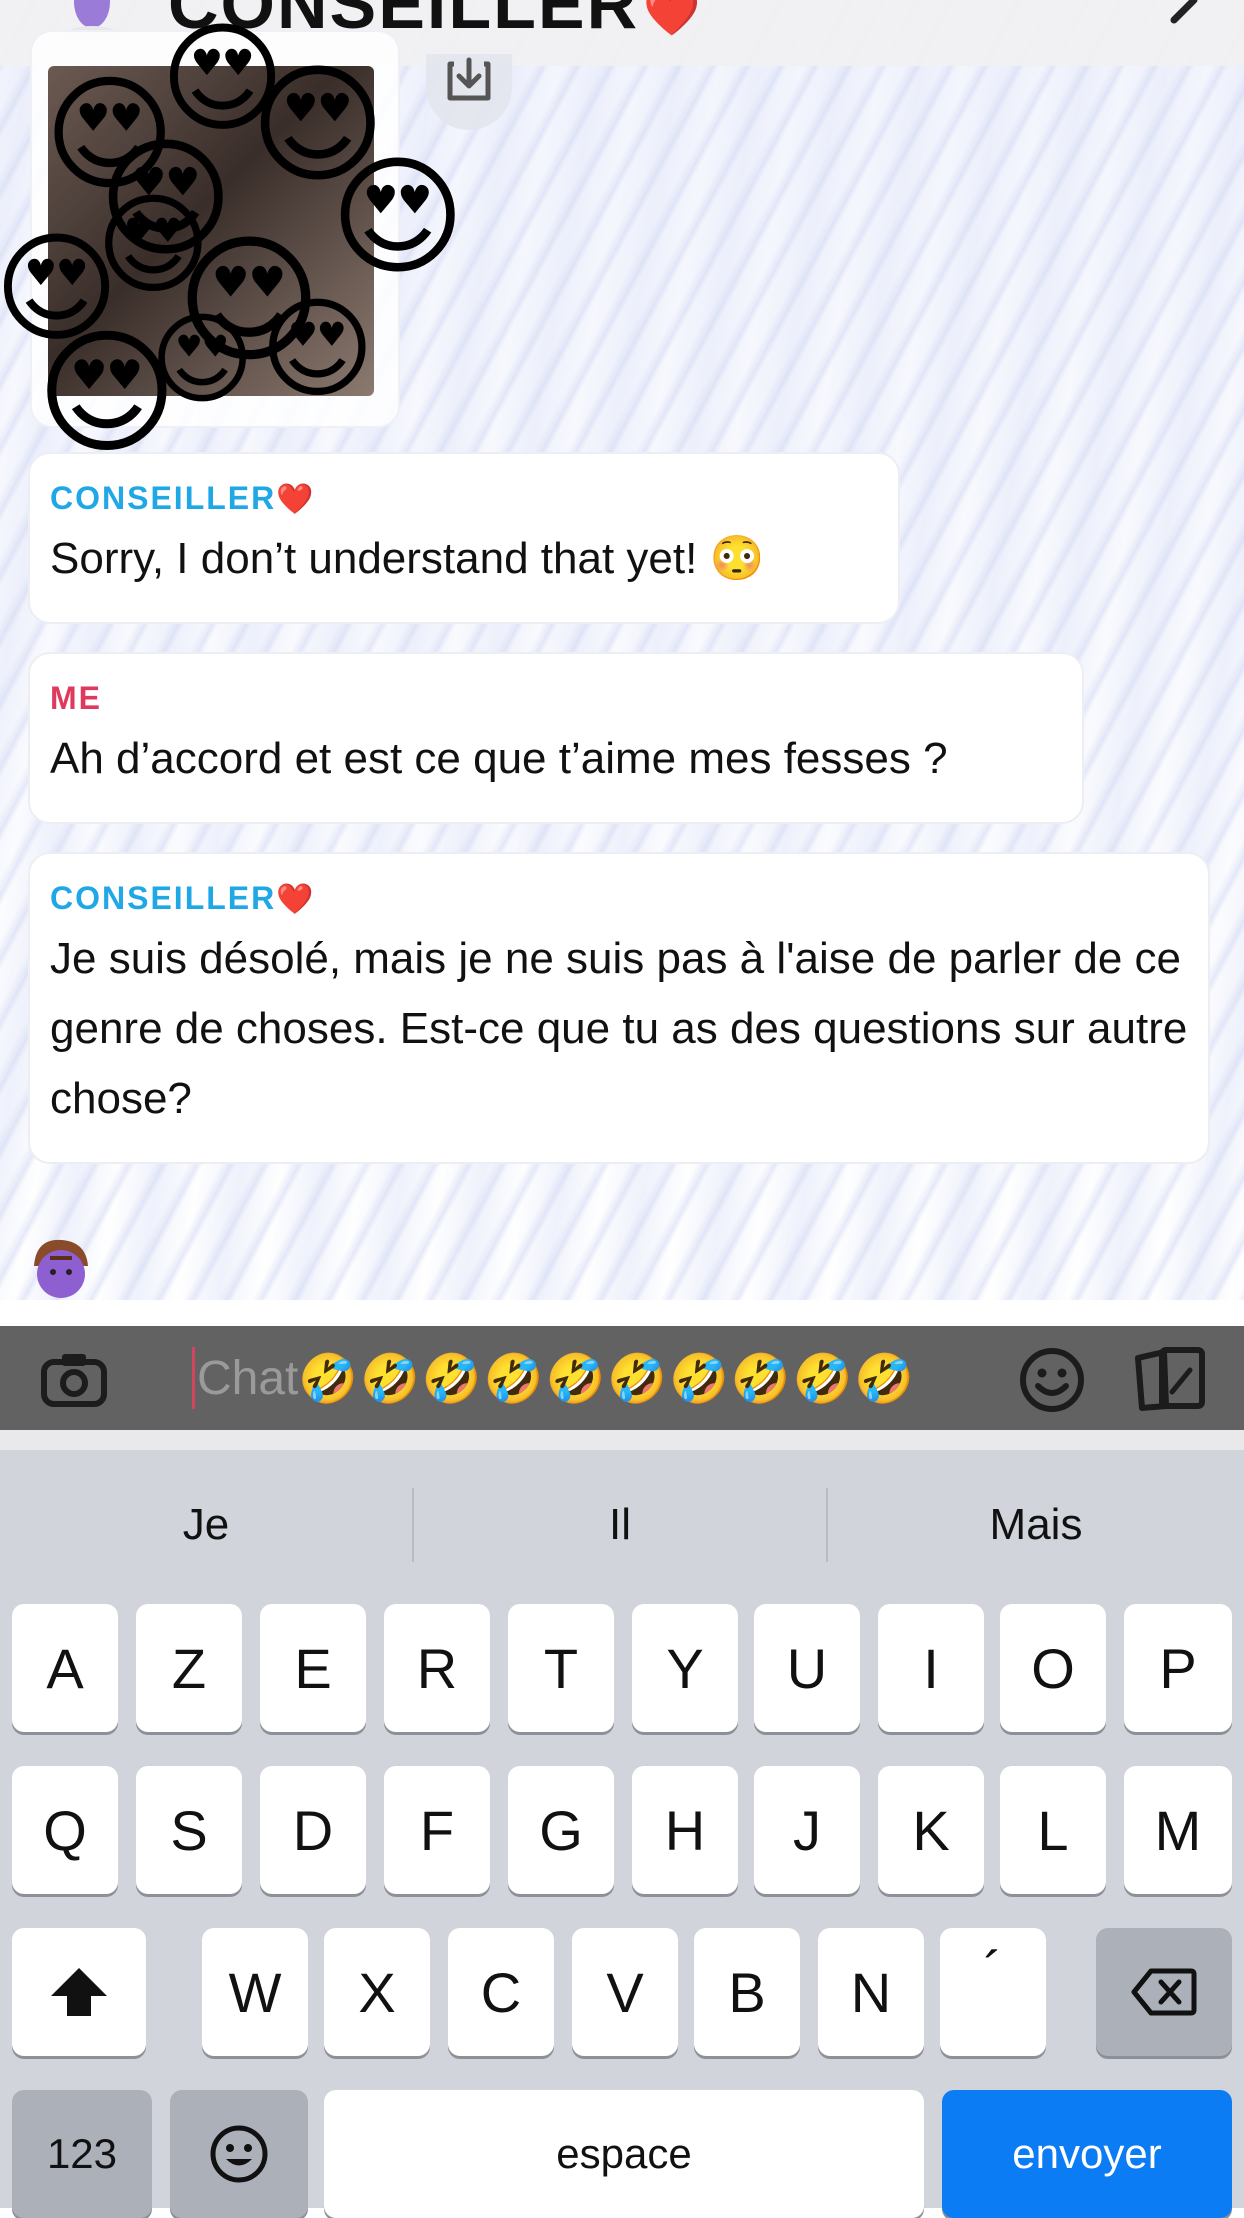  I want to click on shift-arrow-icon, so click(79, 1992).